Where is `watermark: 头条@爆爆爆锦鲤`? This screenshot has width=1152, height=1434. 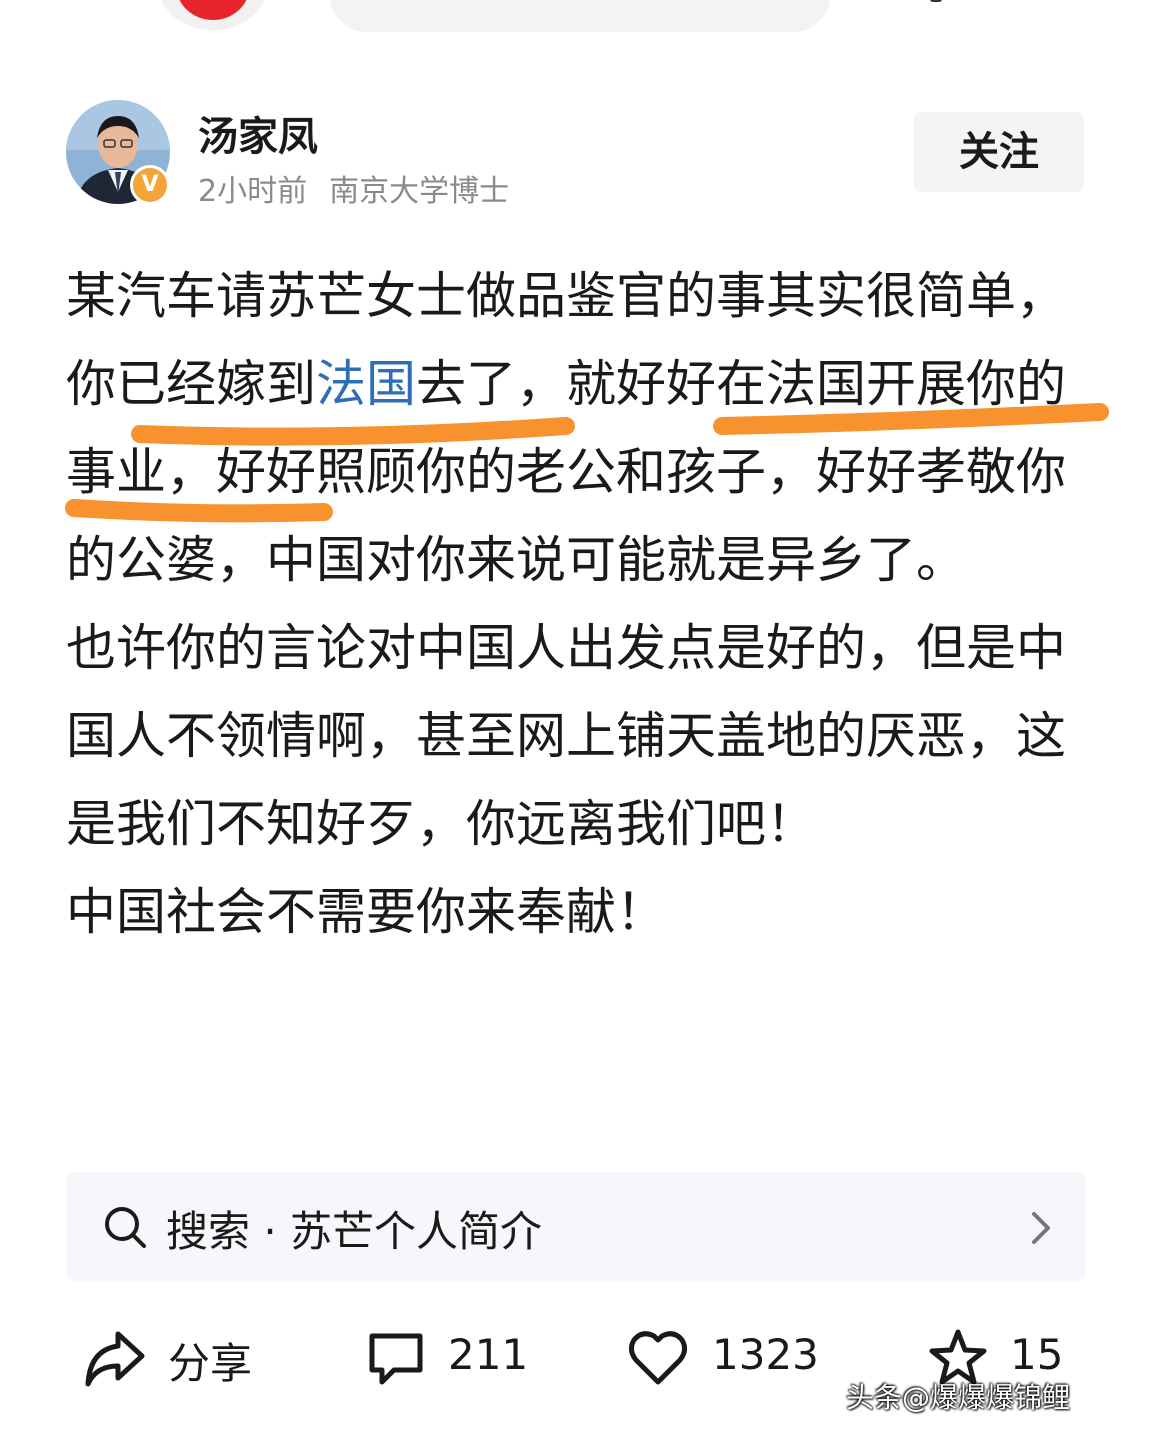
watermark: 头条@爆爆爆锦鲤 is located at coordinates (958, 1397).